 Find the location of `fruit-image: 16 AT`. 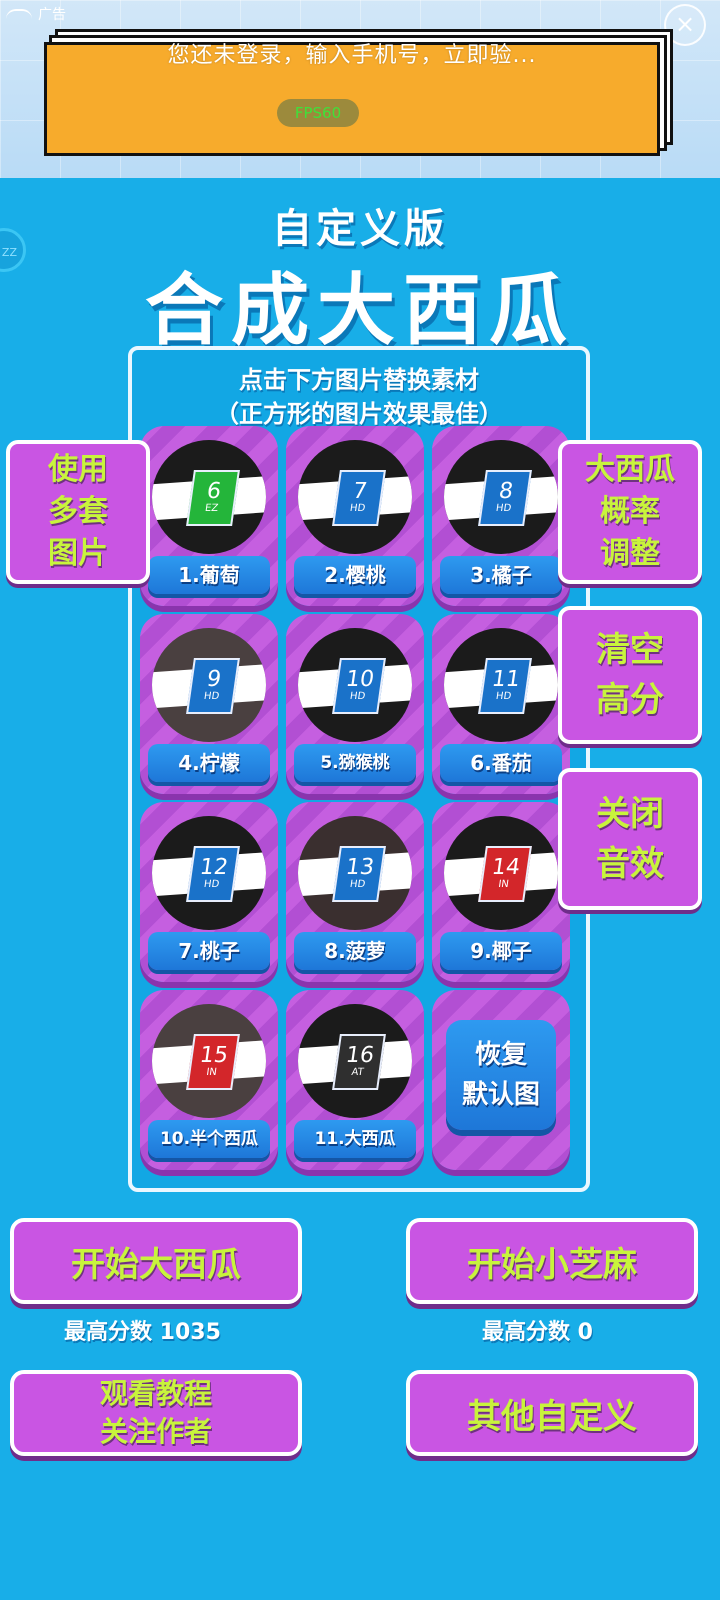

fruit-image: 16 AT is located at coordinates (355, 1061).